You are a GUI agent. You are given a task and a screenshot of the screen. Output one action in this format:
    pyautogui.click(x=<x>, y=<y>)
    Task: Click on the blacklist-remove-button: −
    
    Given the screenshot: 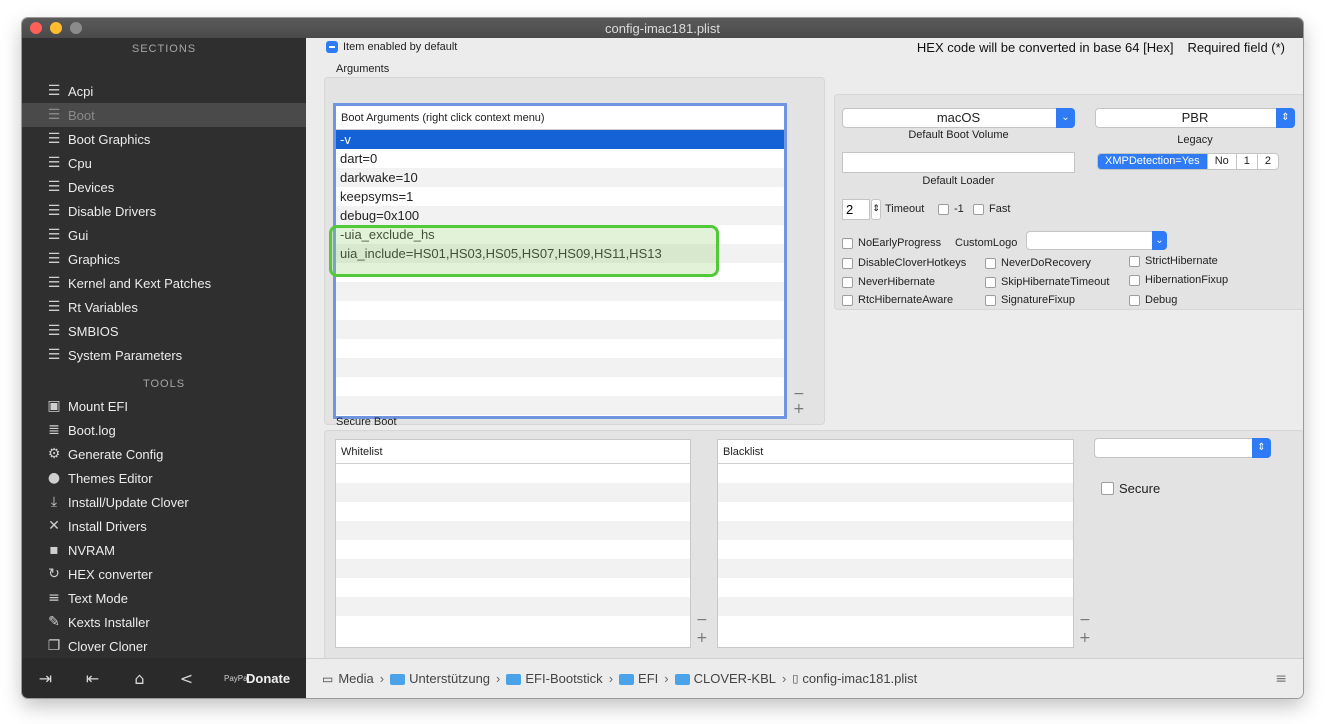 What is the action you would take?
    pyautogui.click(x=1085, y=620)
    